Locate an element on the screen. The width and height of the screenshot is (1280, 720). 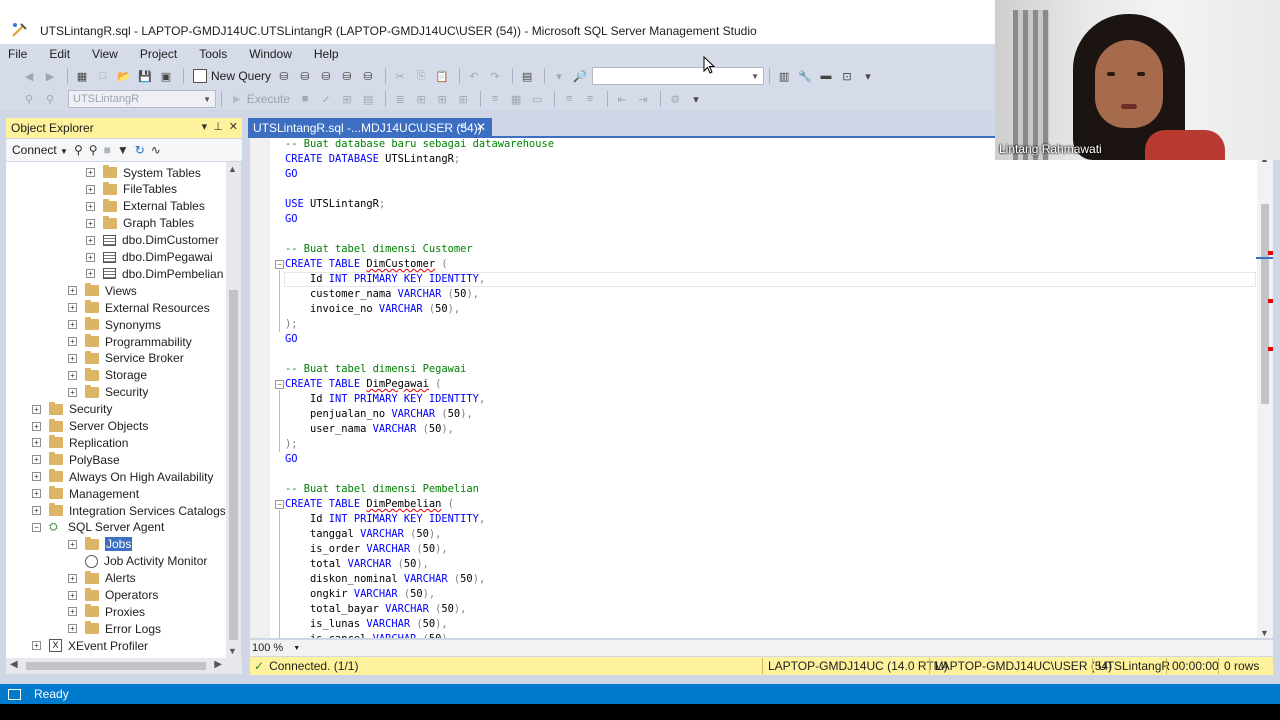
query-designer-icon: ▤ is located at coordinates (368, 99).